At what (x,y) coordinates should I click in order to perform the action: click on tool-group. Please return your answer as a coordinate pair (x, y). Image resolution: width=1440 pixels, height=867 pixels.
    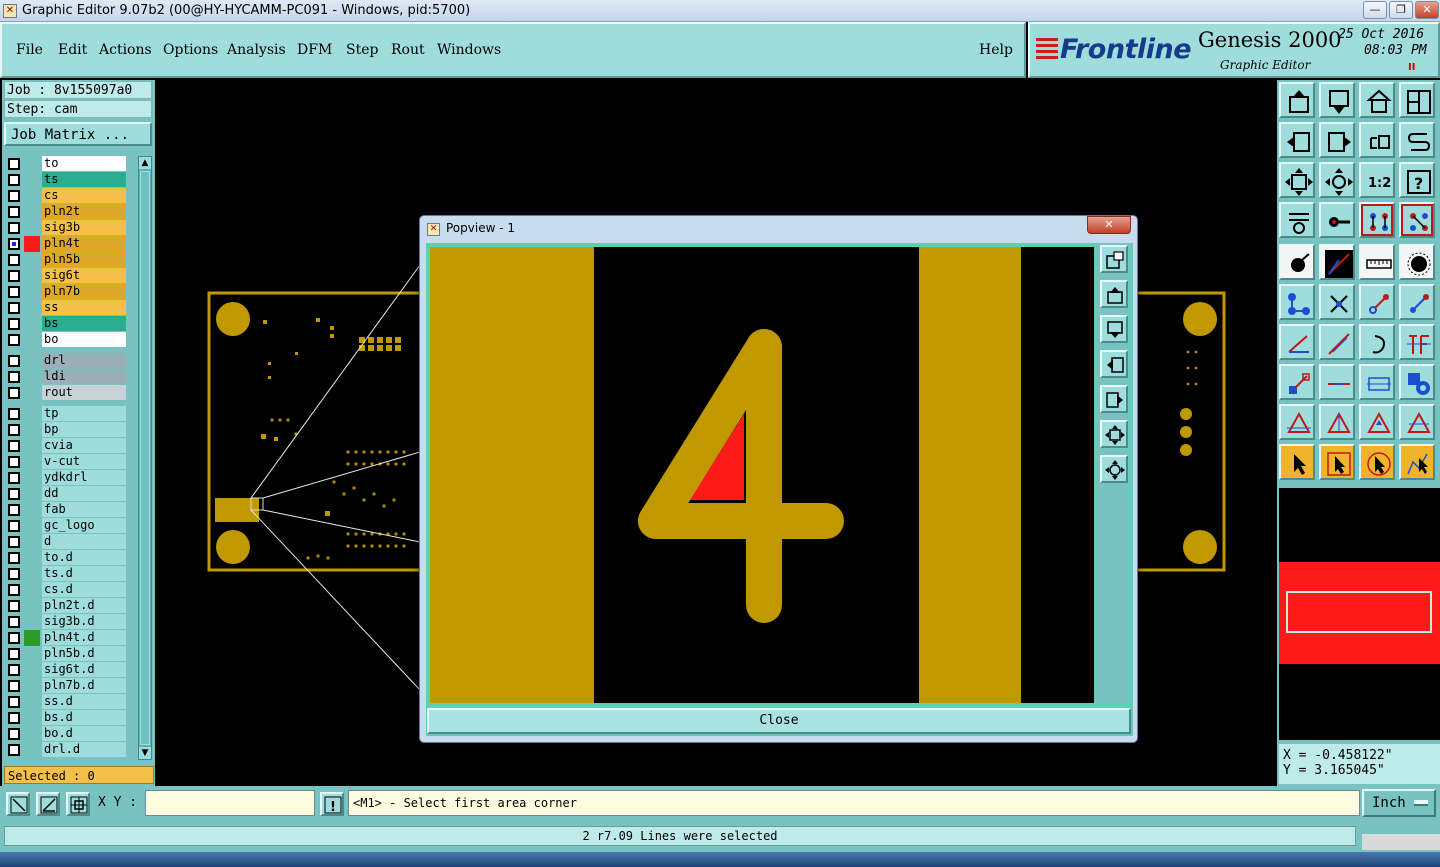
    Looking at the image, I should click on (1417, 382).